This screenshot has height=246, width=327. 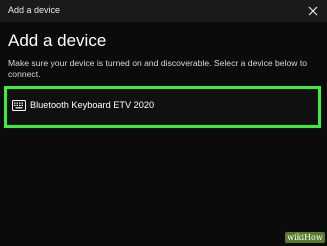 I want to click on close-icon, so click(x=313, y=11).